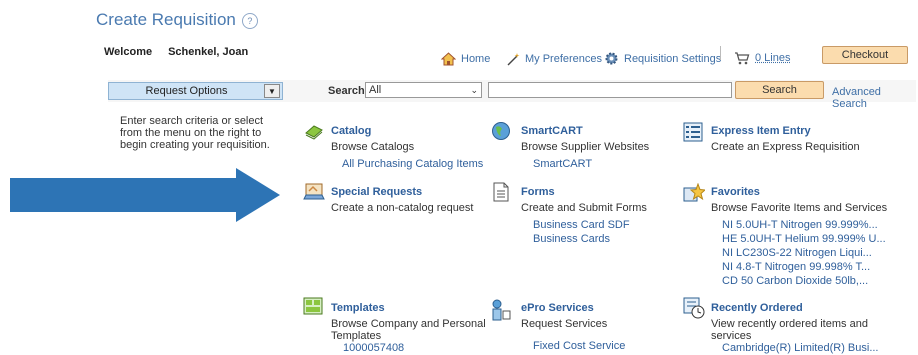 This screenshot has height=355, width=918. What do you see at coordinates (272, 91) in the screenshot?
I see `dropdown-arrow-icon: ▼` at bounding box center [272, 91].